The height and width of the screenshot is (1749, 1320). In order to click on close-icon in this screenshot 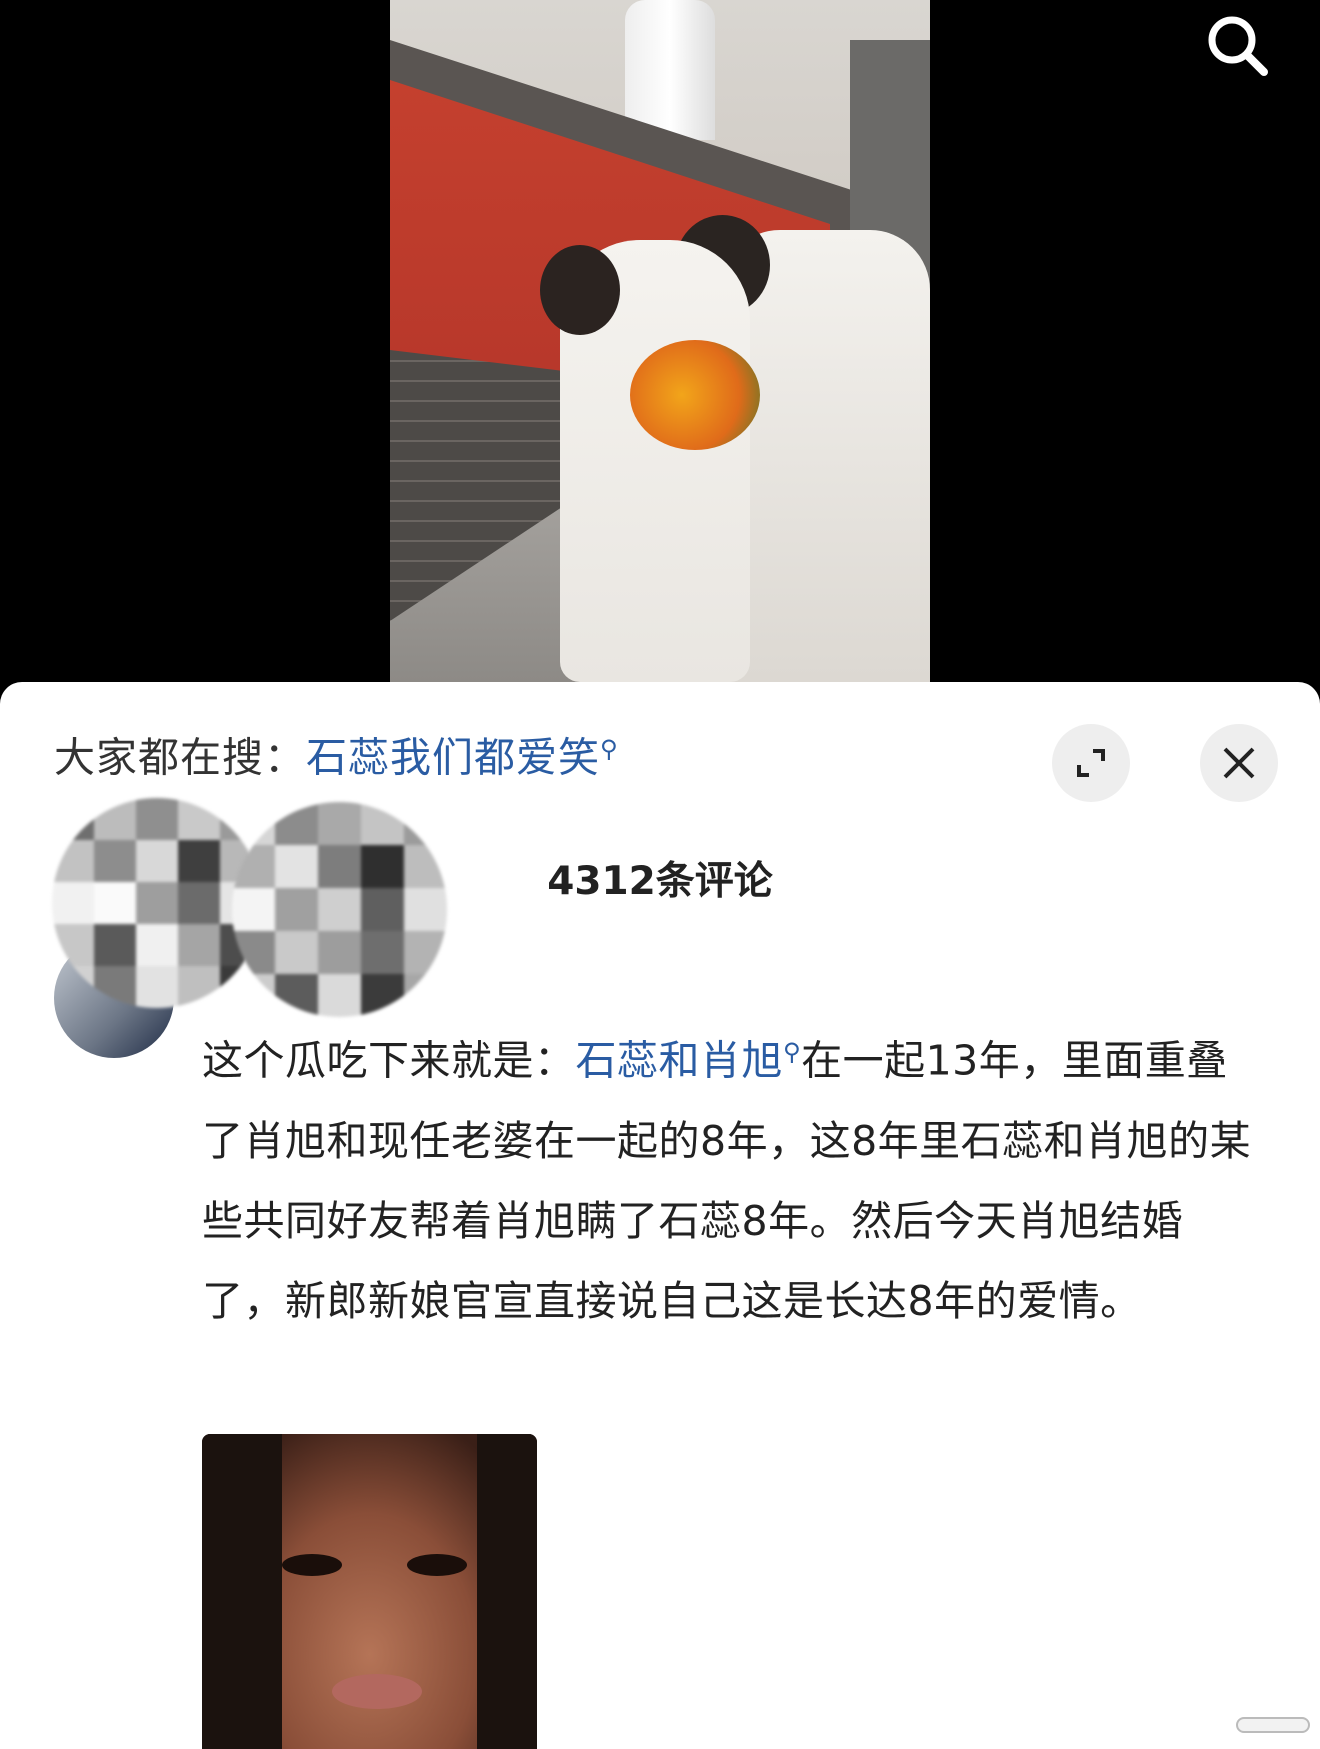, I will do `click(1239, 763)`.